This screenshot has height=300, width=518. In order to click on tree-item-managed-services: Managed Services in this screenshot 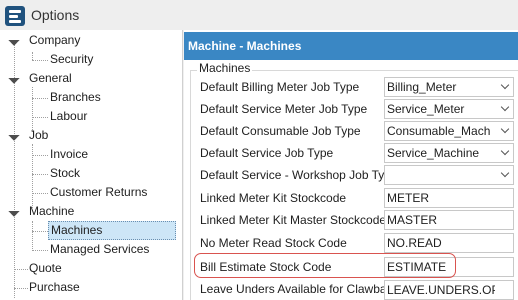, I will do `click(99, 249)`.